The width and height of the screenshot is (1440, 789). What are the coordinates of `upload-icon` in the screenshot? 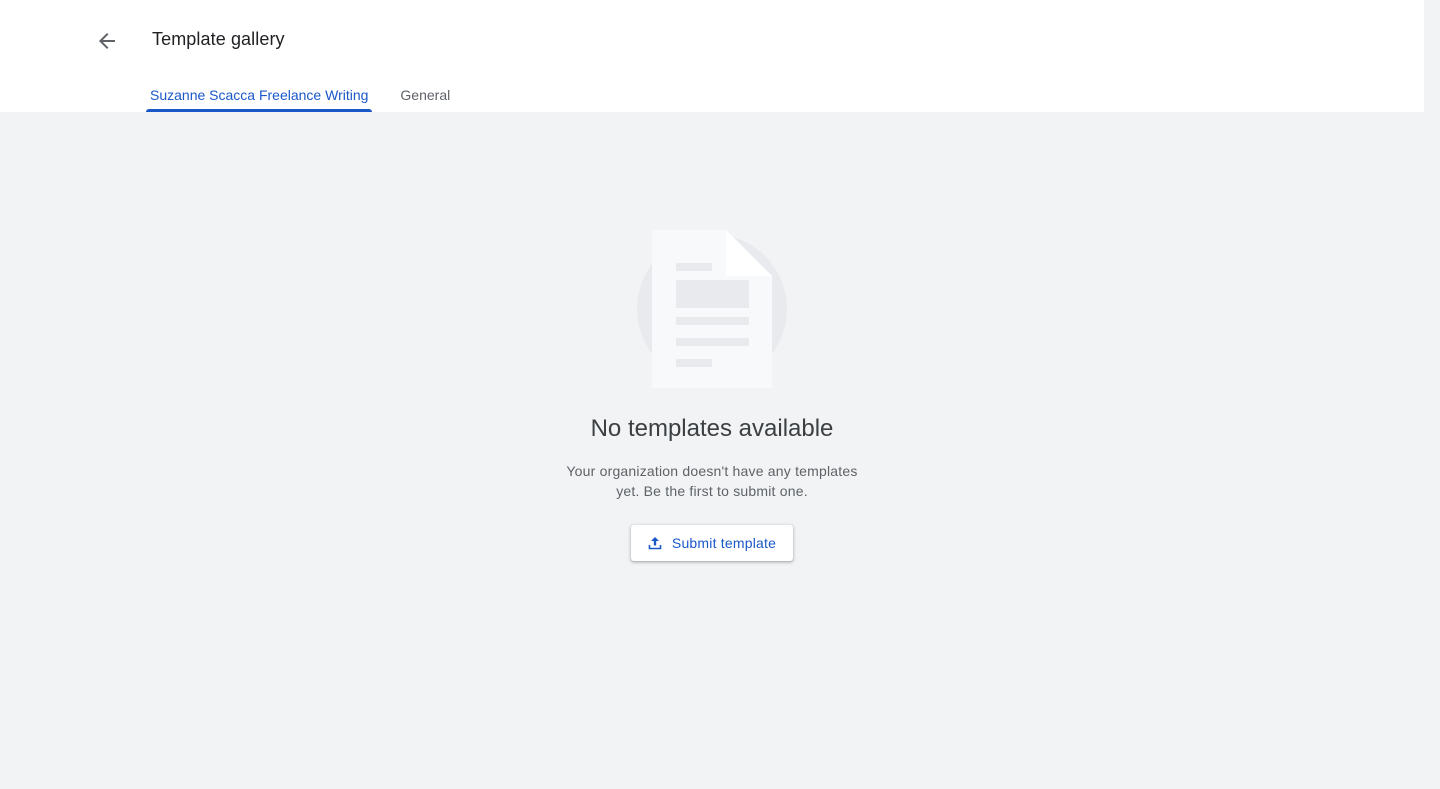 It's located at (655, 543).